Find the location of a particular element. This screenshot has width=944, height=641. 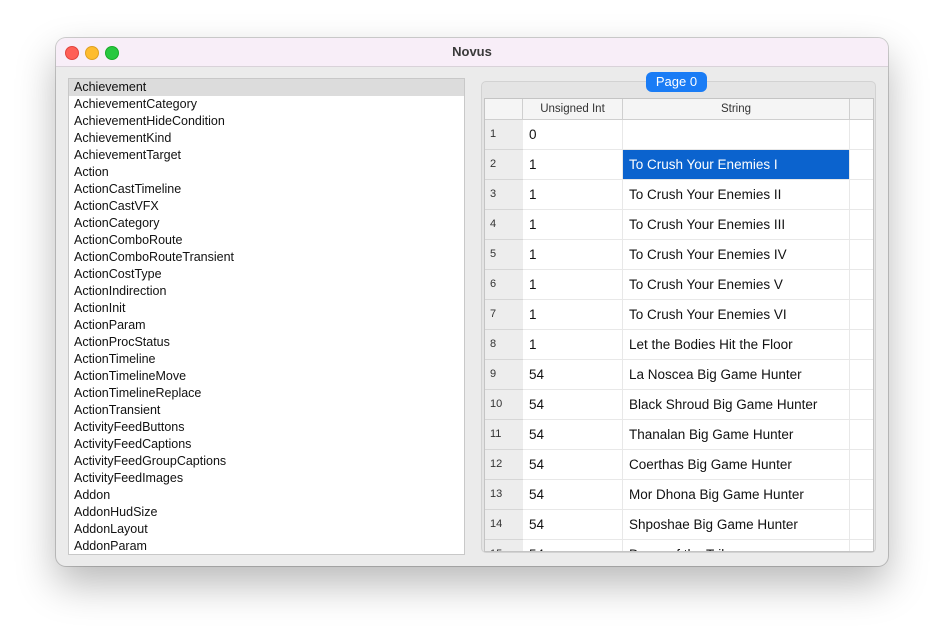

cell-string: To Crush Your Enemies V is located at coordinates (736, 285).